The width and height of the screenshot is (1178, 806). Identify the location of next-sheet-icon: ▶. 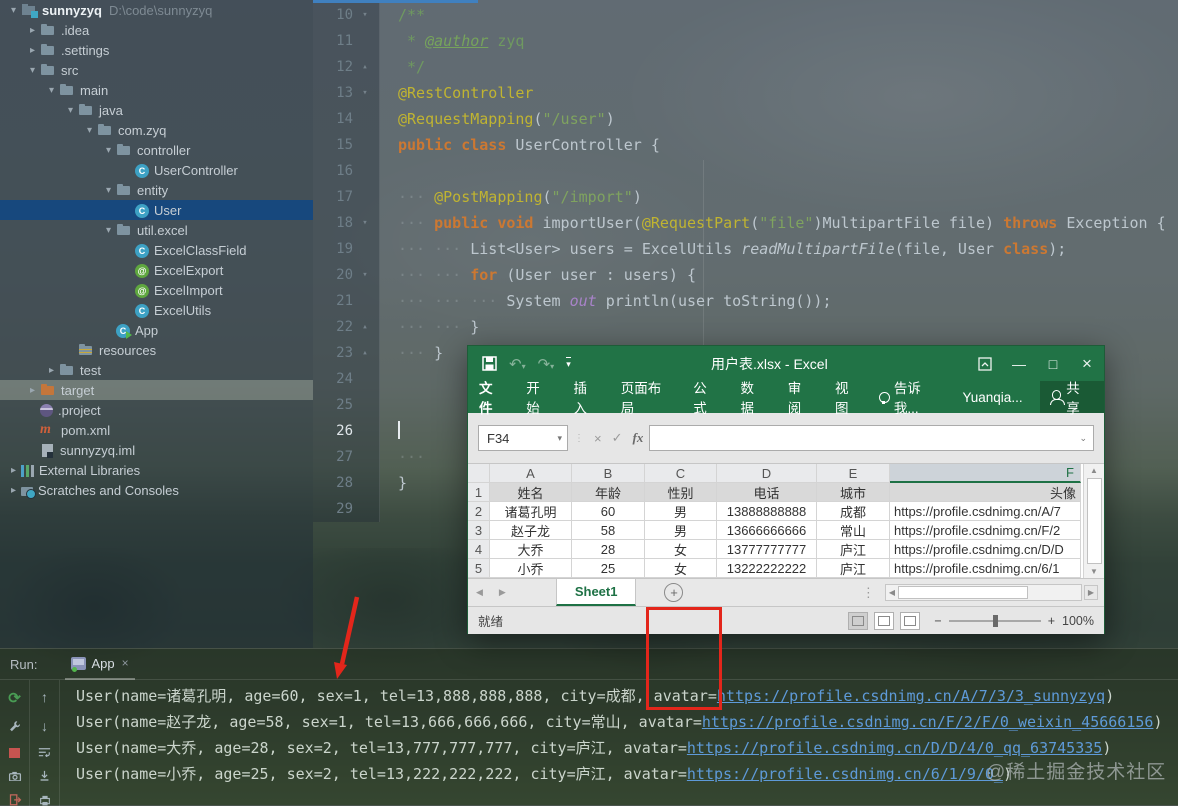
(502, 592).